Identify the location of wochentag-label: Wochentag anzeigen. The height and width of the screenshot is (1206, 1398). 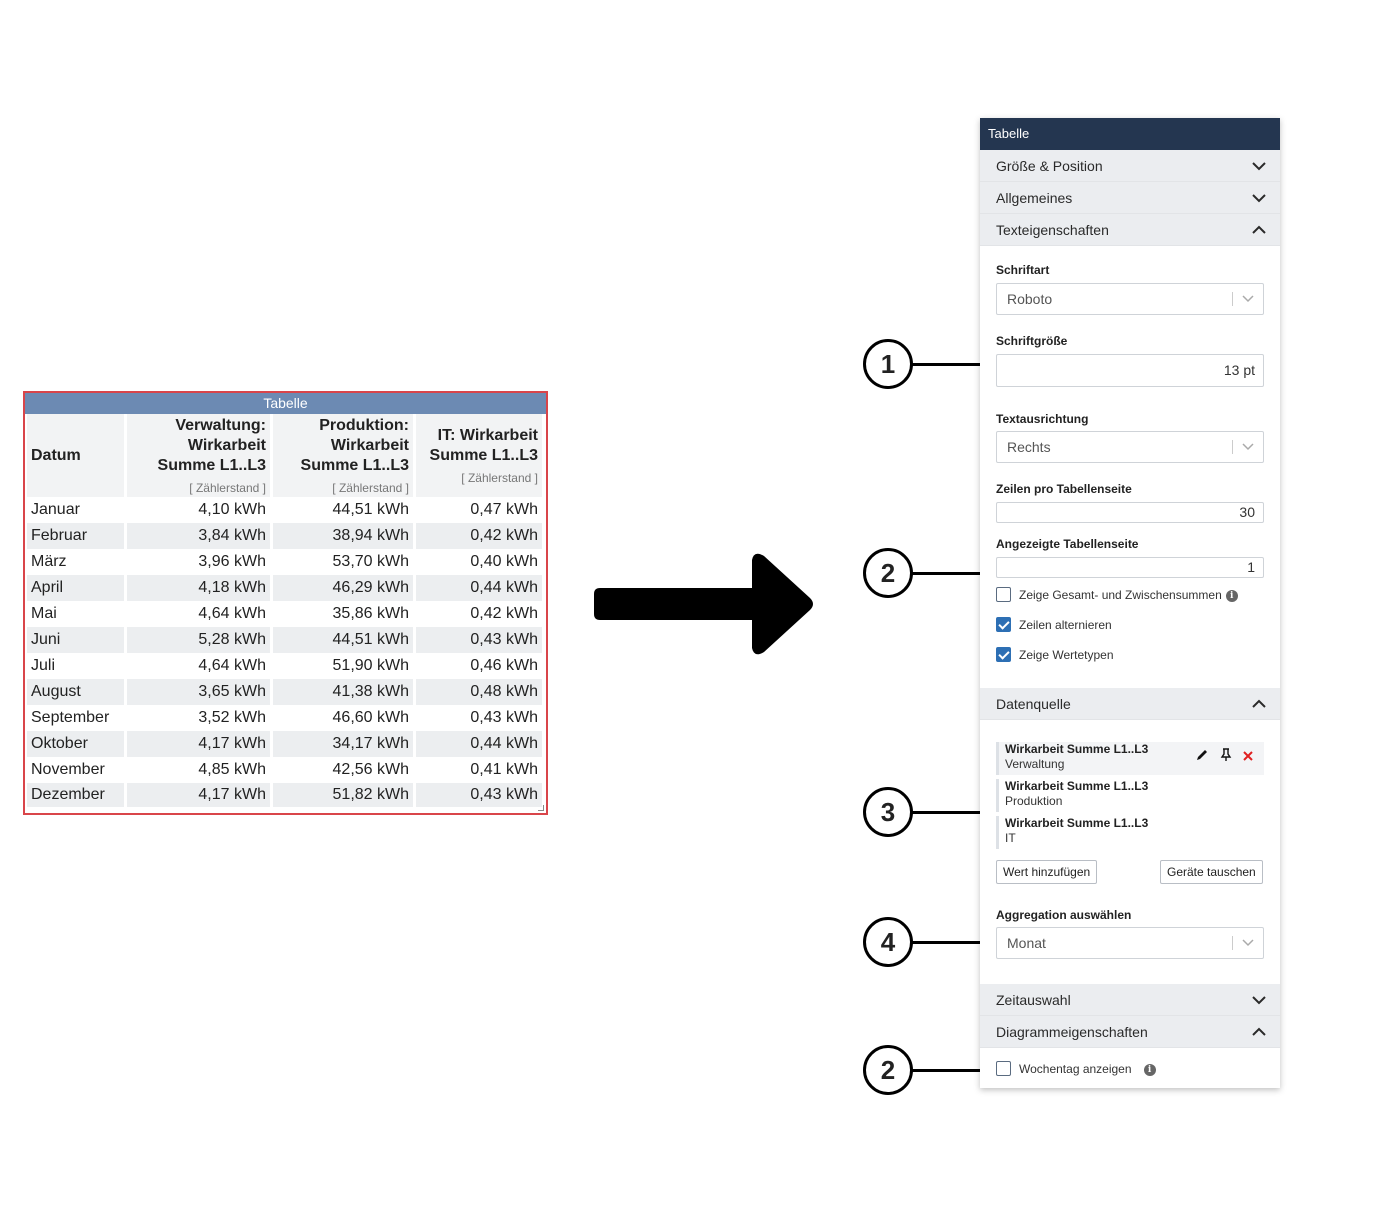
(1075, 1069).